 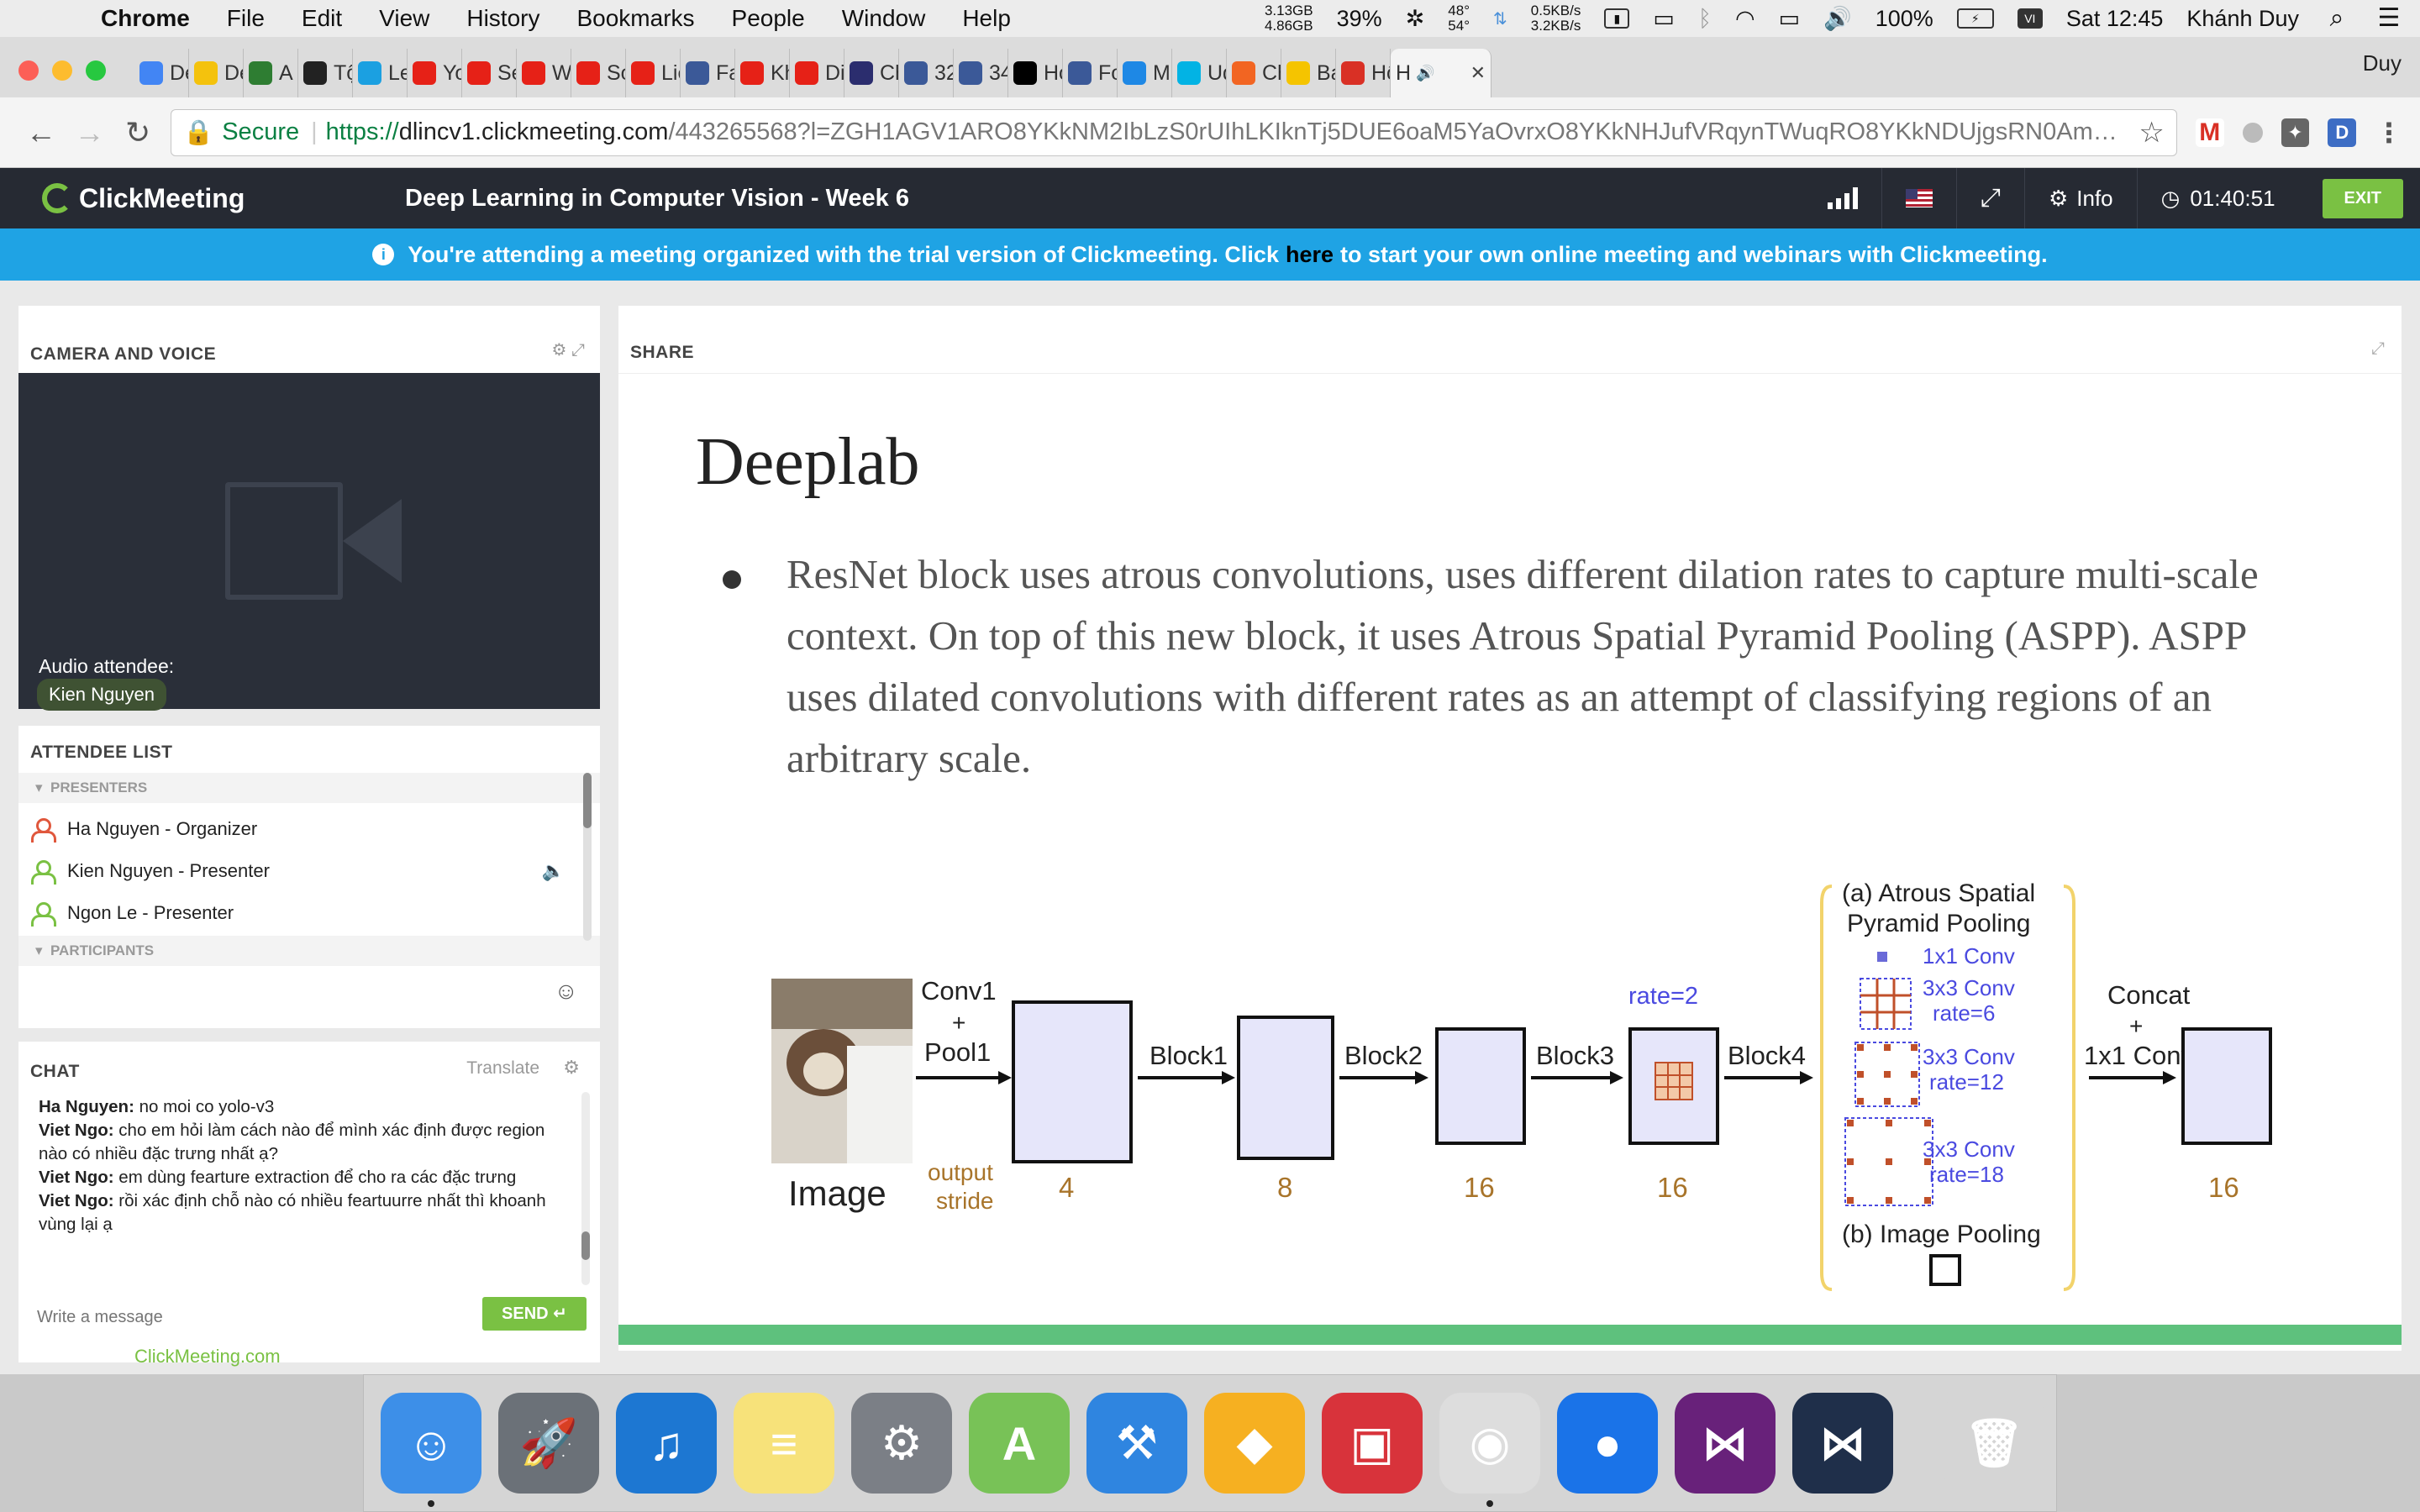 I want to click on browser-tab: Ma, so click(x=1145, y=73).